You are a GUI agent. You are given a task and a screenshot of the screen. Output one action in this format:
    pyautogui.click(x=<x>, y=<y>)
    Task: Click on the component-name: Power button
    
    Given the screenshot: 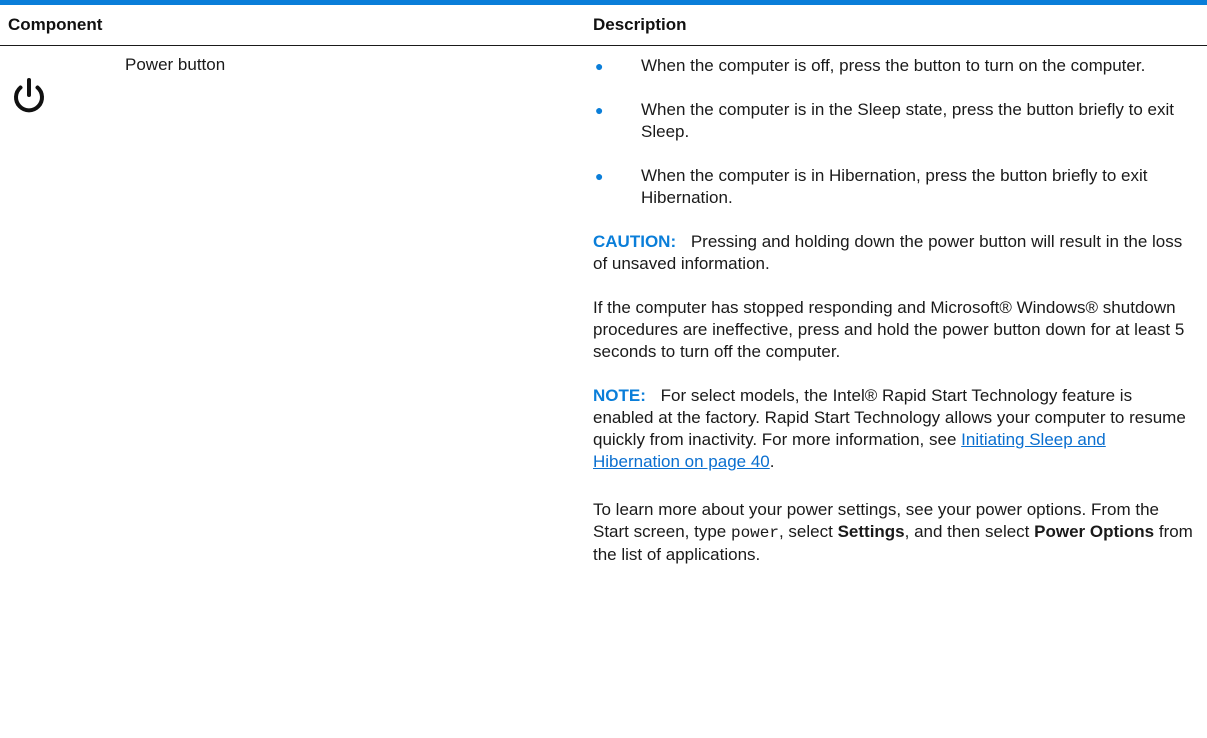 What is the action you would take?
    pyautogui.click(x=175, y=64)
    